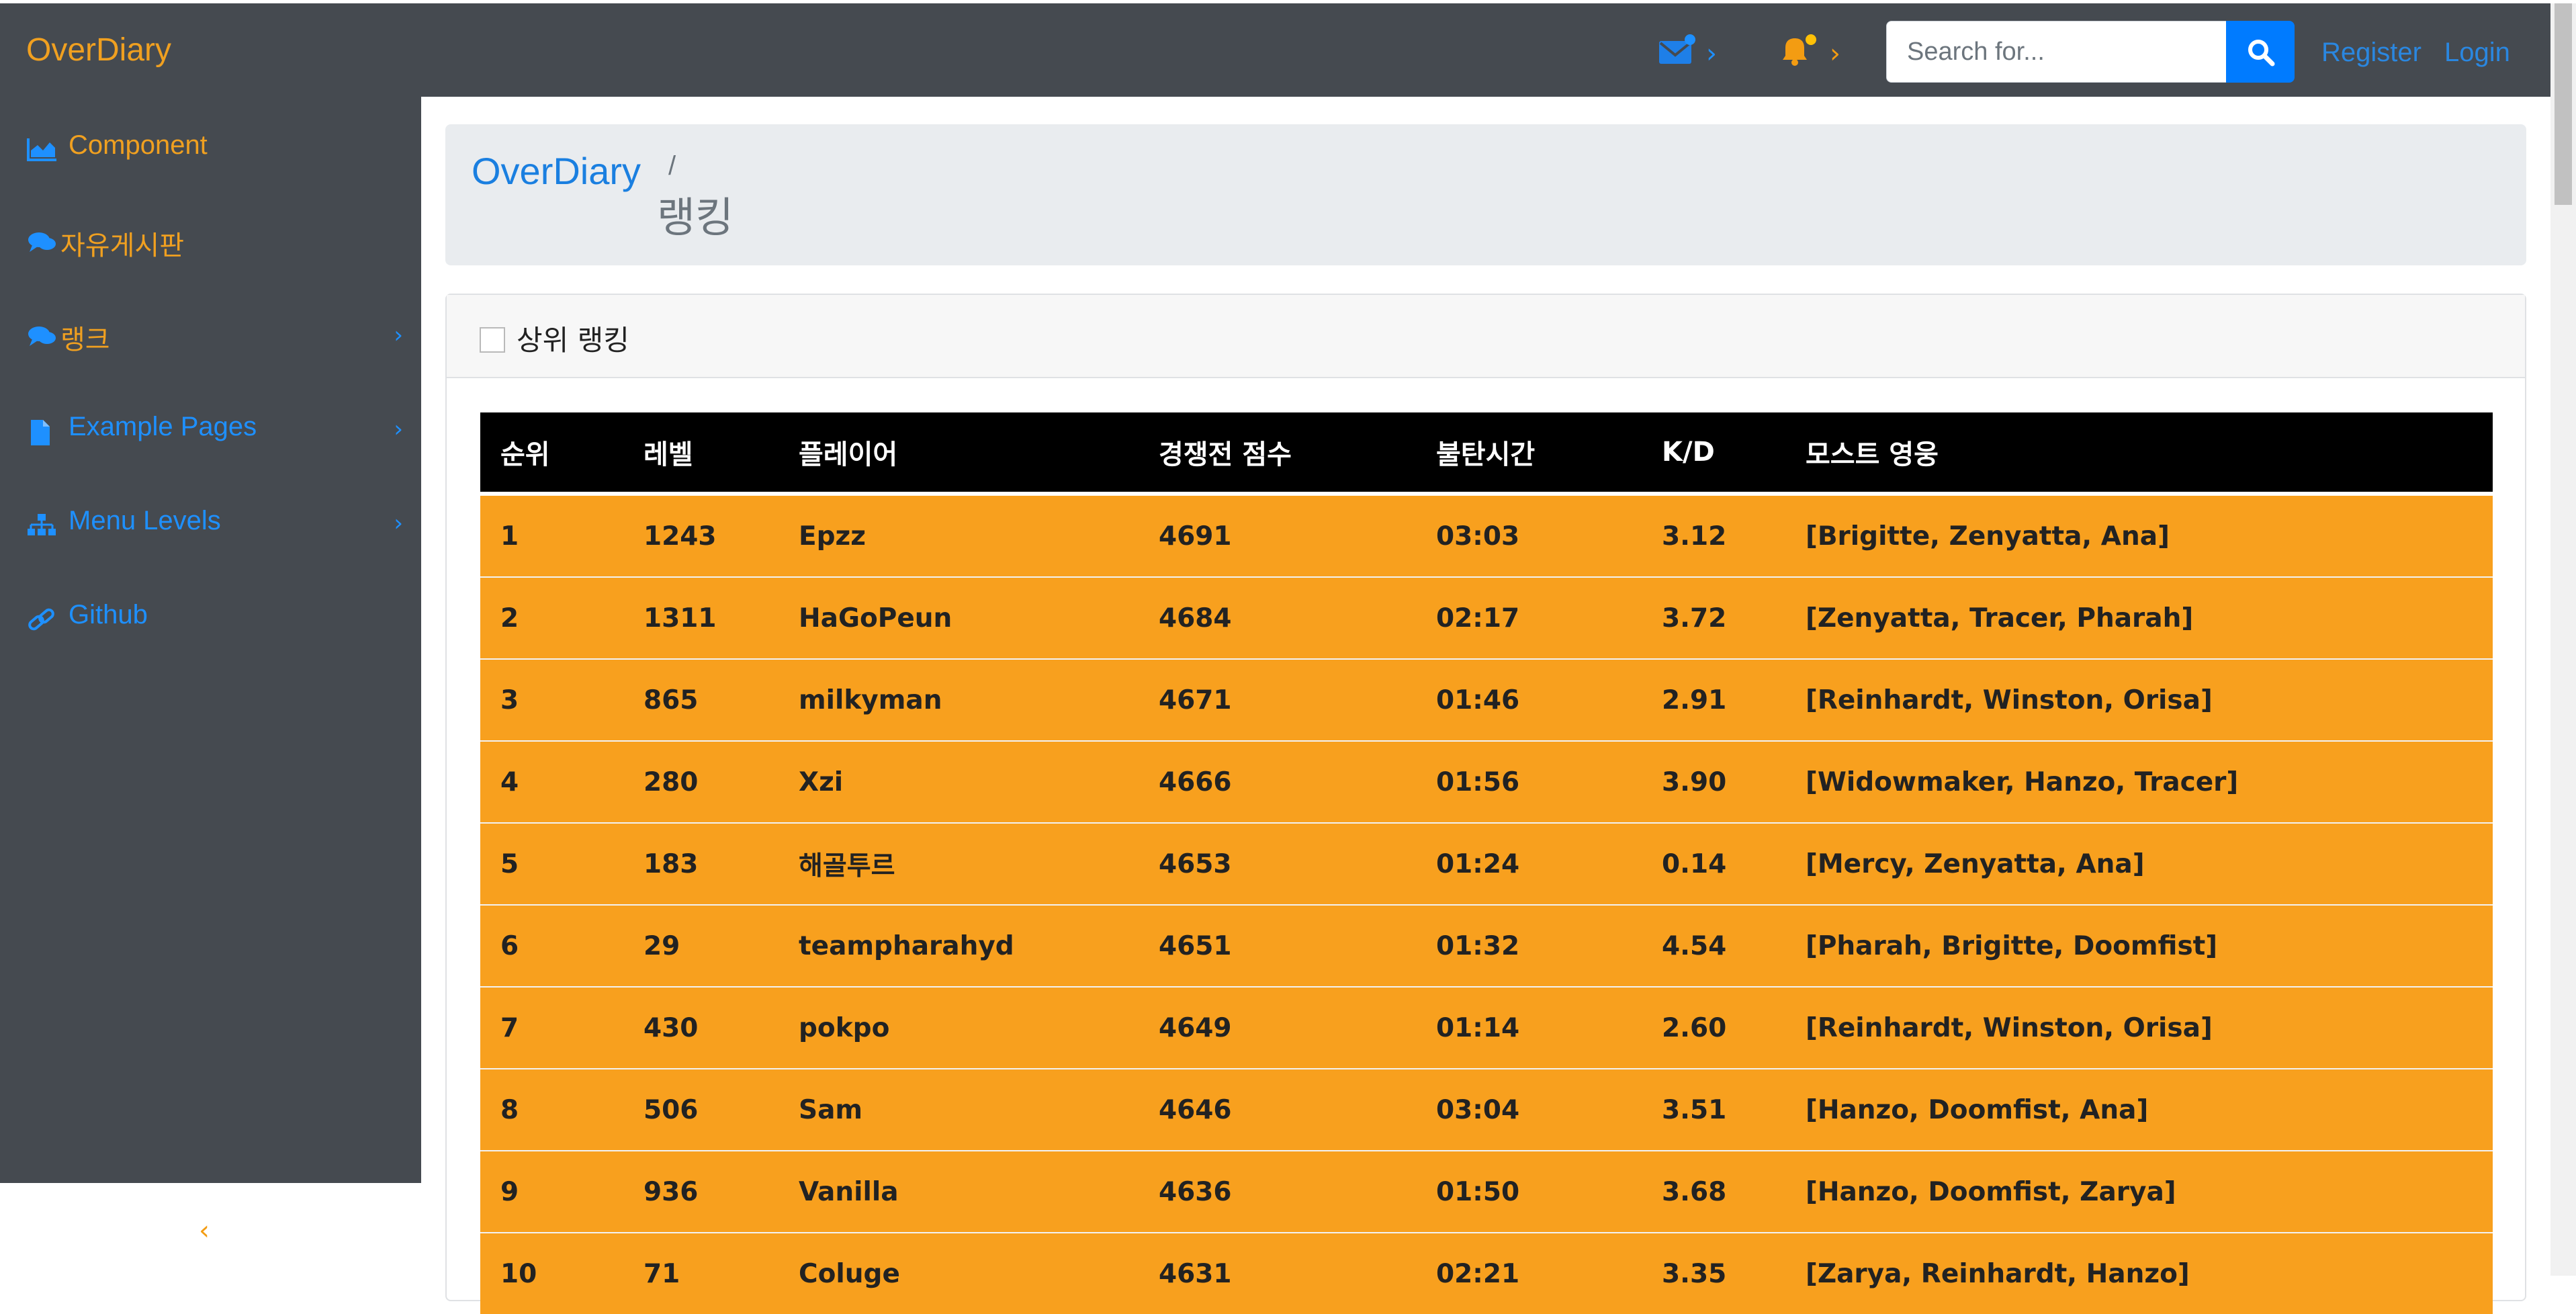  I want to click on column-header: 모스트 영웅, so click(2139, 454).